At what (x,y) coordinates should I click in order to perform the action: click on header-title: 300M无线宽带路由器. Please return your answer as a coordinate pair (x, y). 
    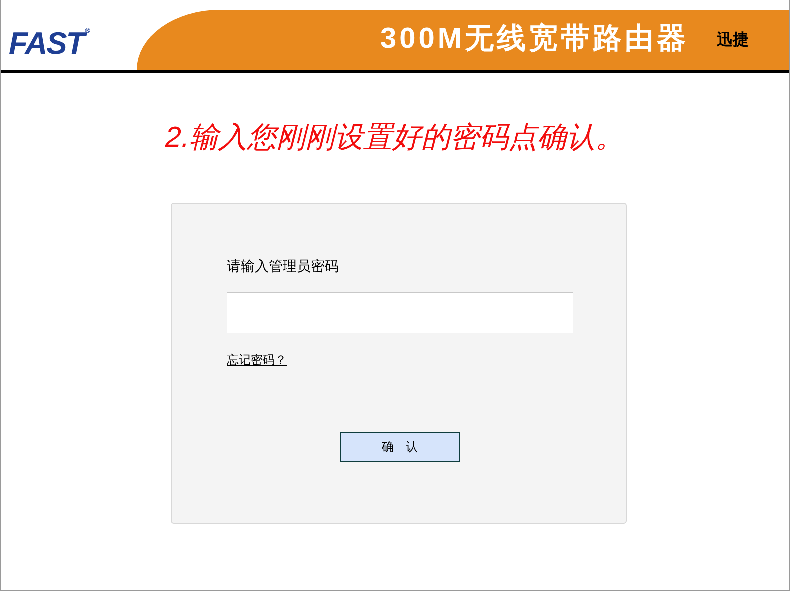
    Looking at the image, I should click on (534, 40).